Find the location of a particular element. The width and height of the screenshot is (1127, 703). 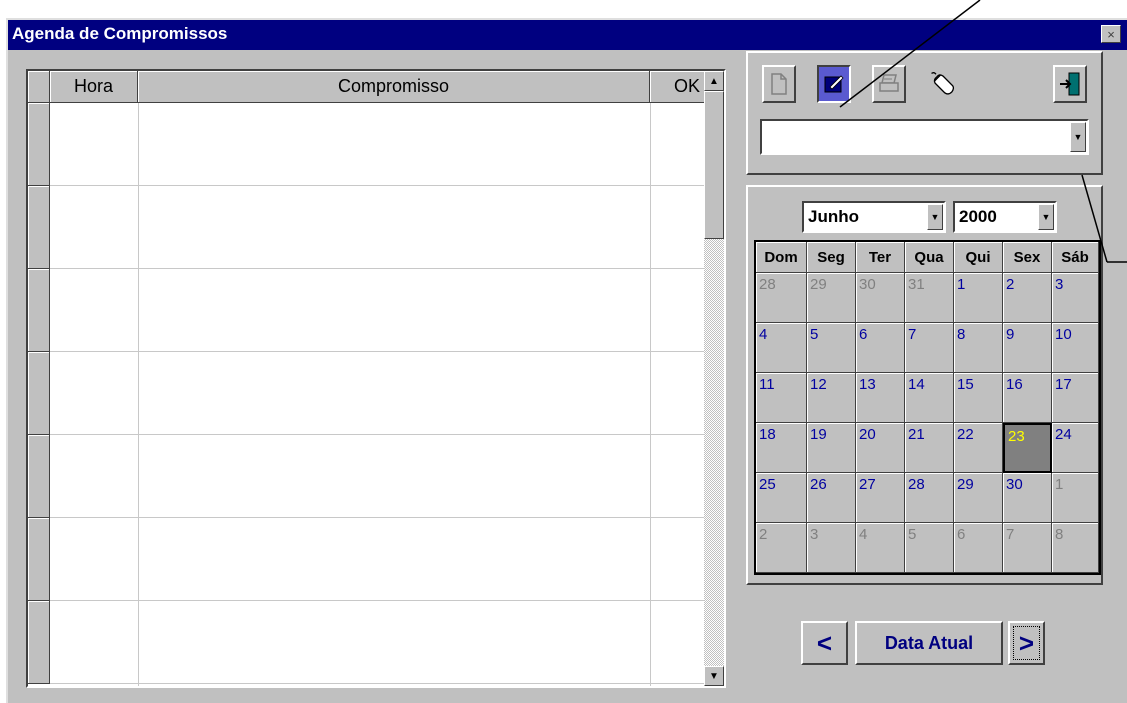

calendar-day: 19 is located at coordinates (831, 448).